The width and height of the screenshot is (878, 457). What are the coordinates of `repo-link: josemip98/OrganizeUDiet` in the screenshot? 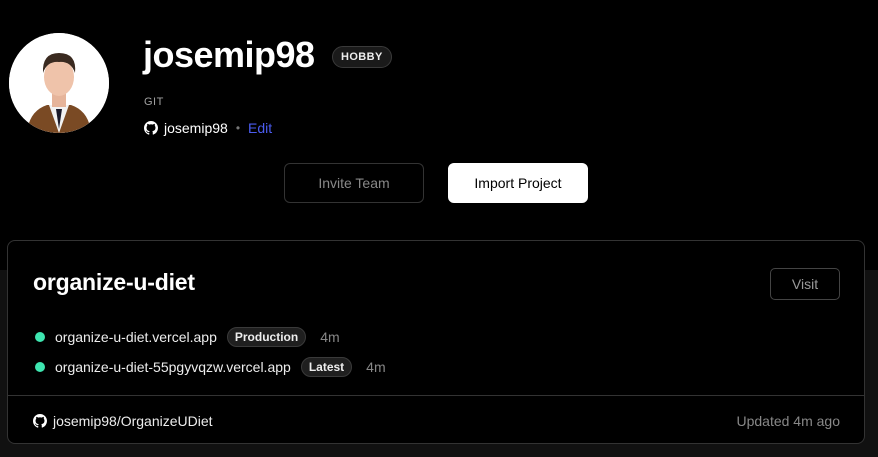 It's located at (123, 421).